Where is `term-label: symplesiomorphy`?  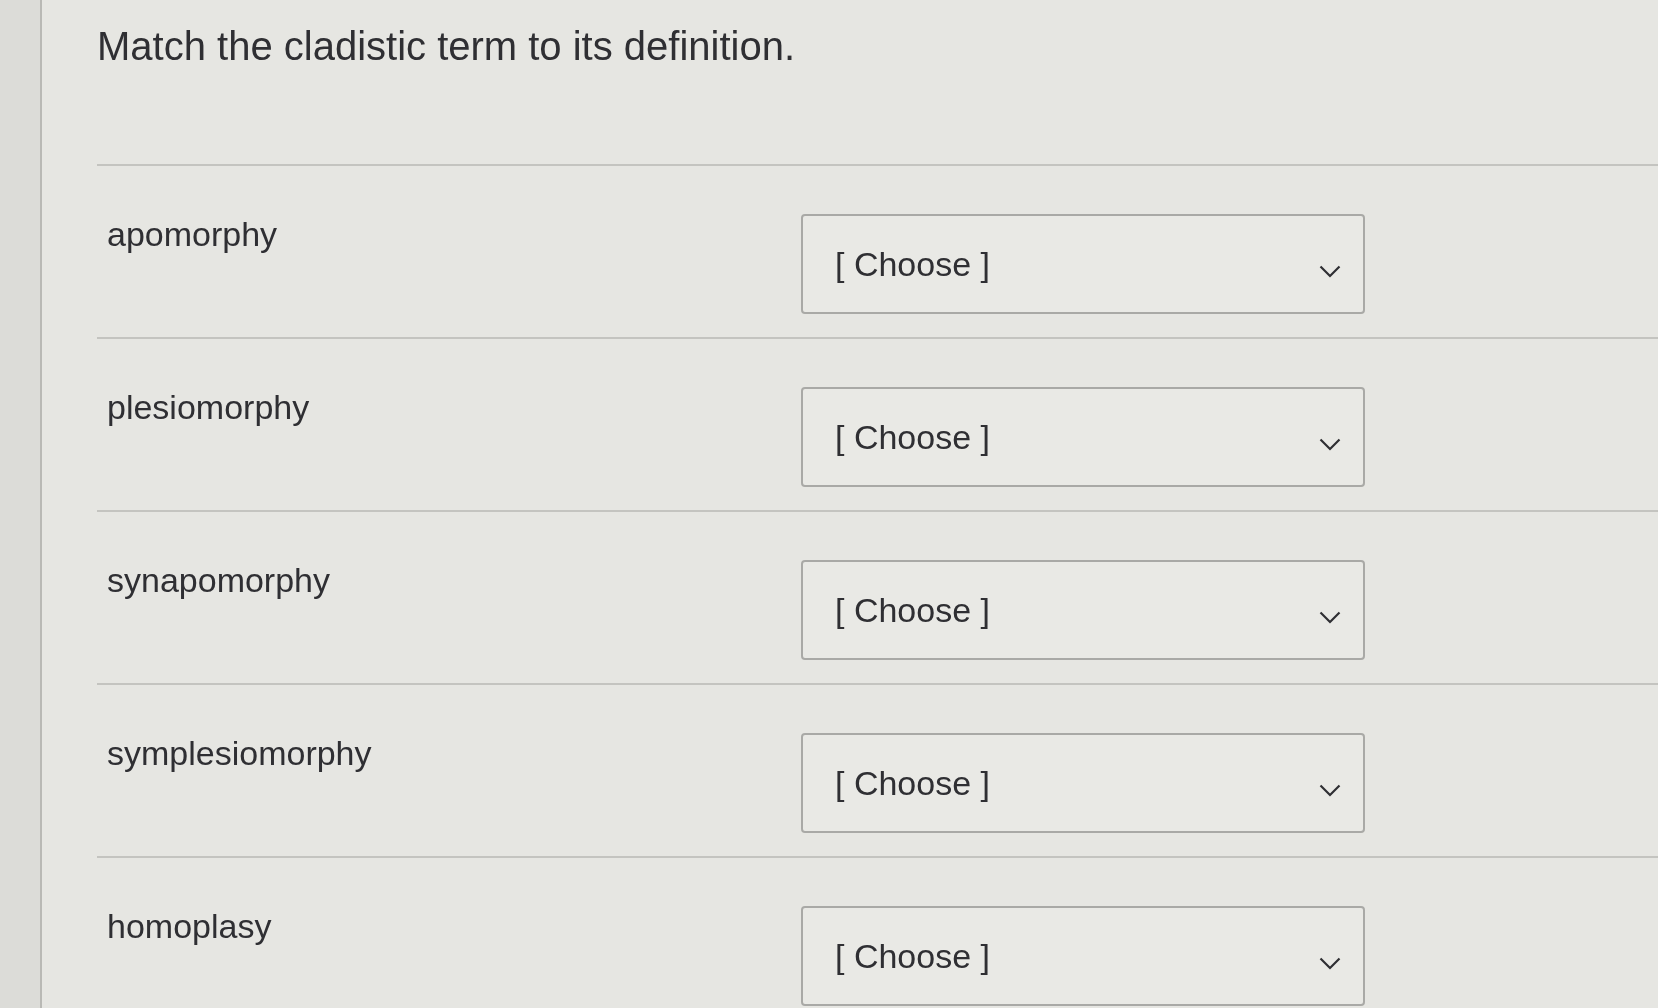
term-label: symplesiomorphy is located at coordinates (239, 753).